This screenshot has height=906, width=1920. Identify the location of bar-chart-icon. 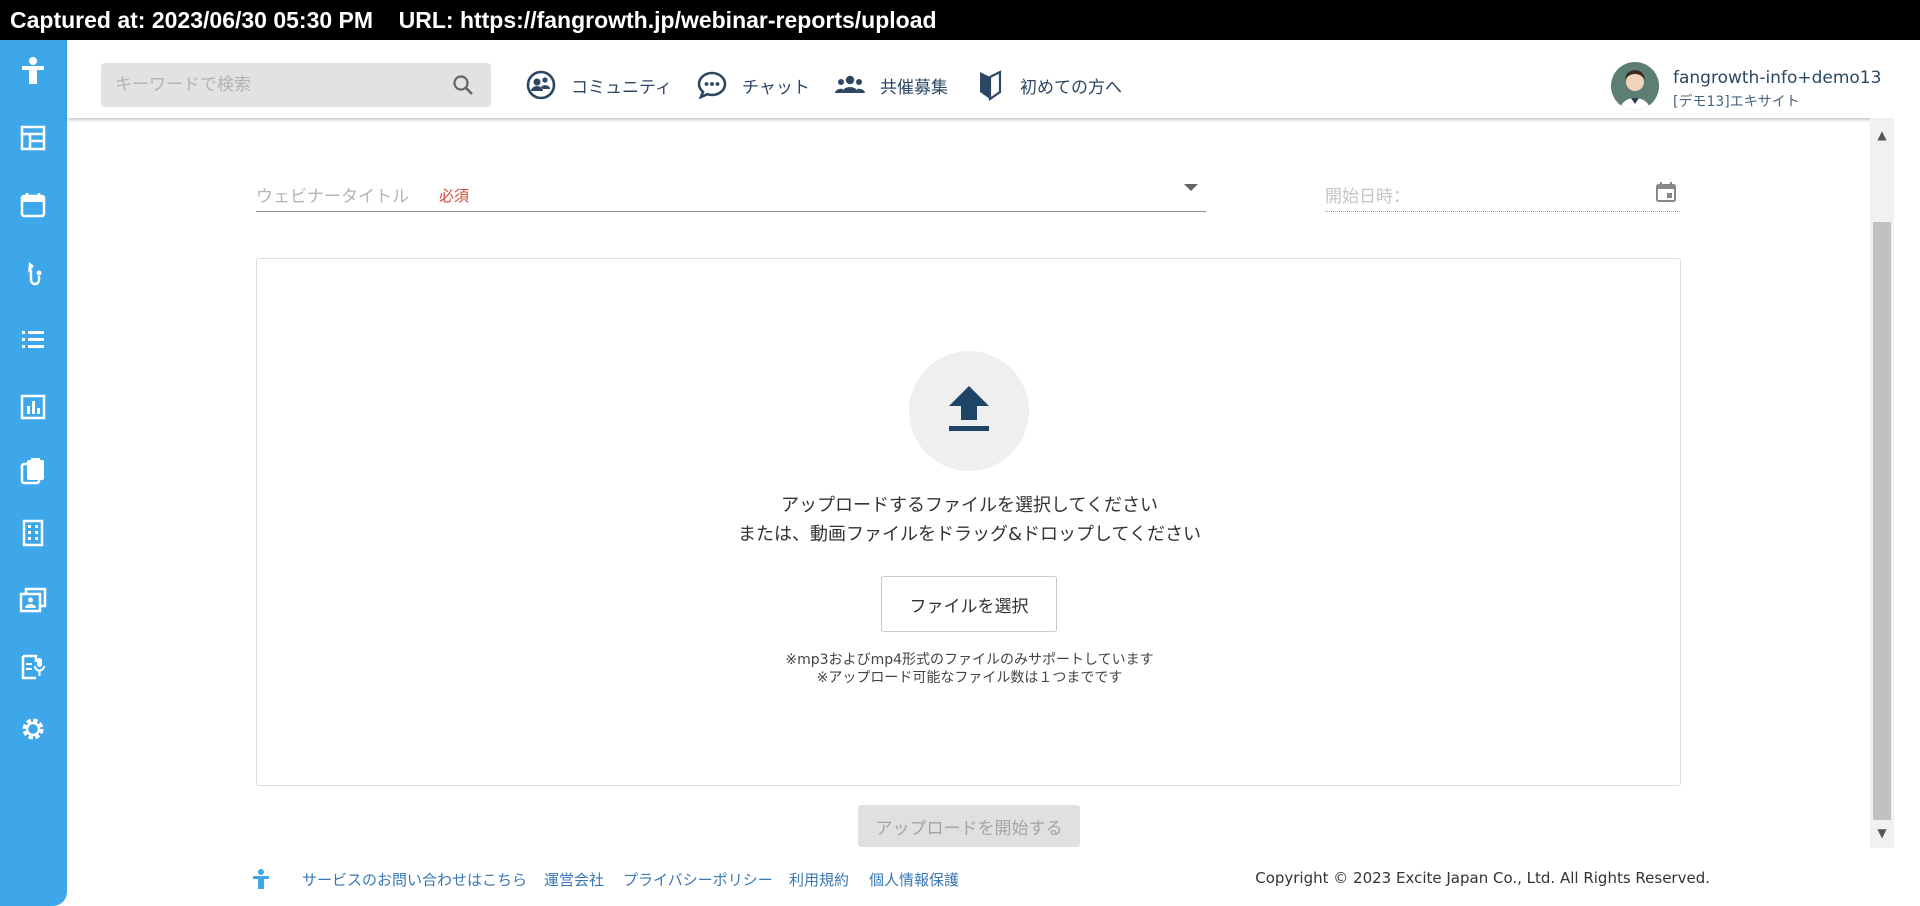
(33, 407).